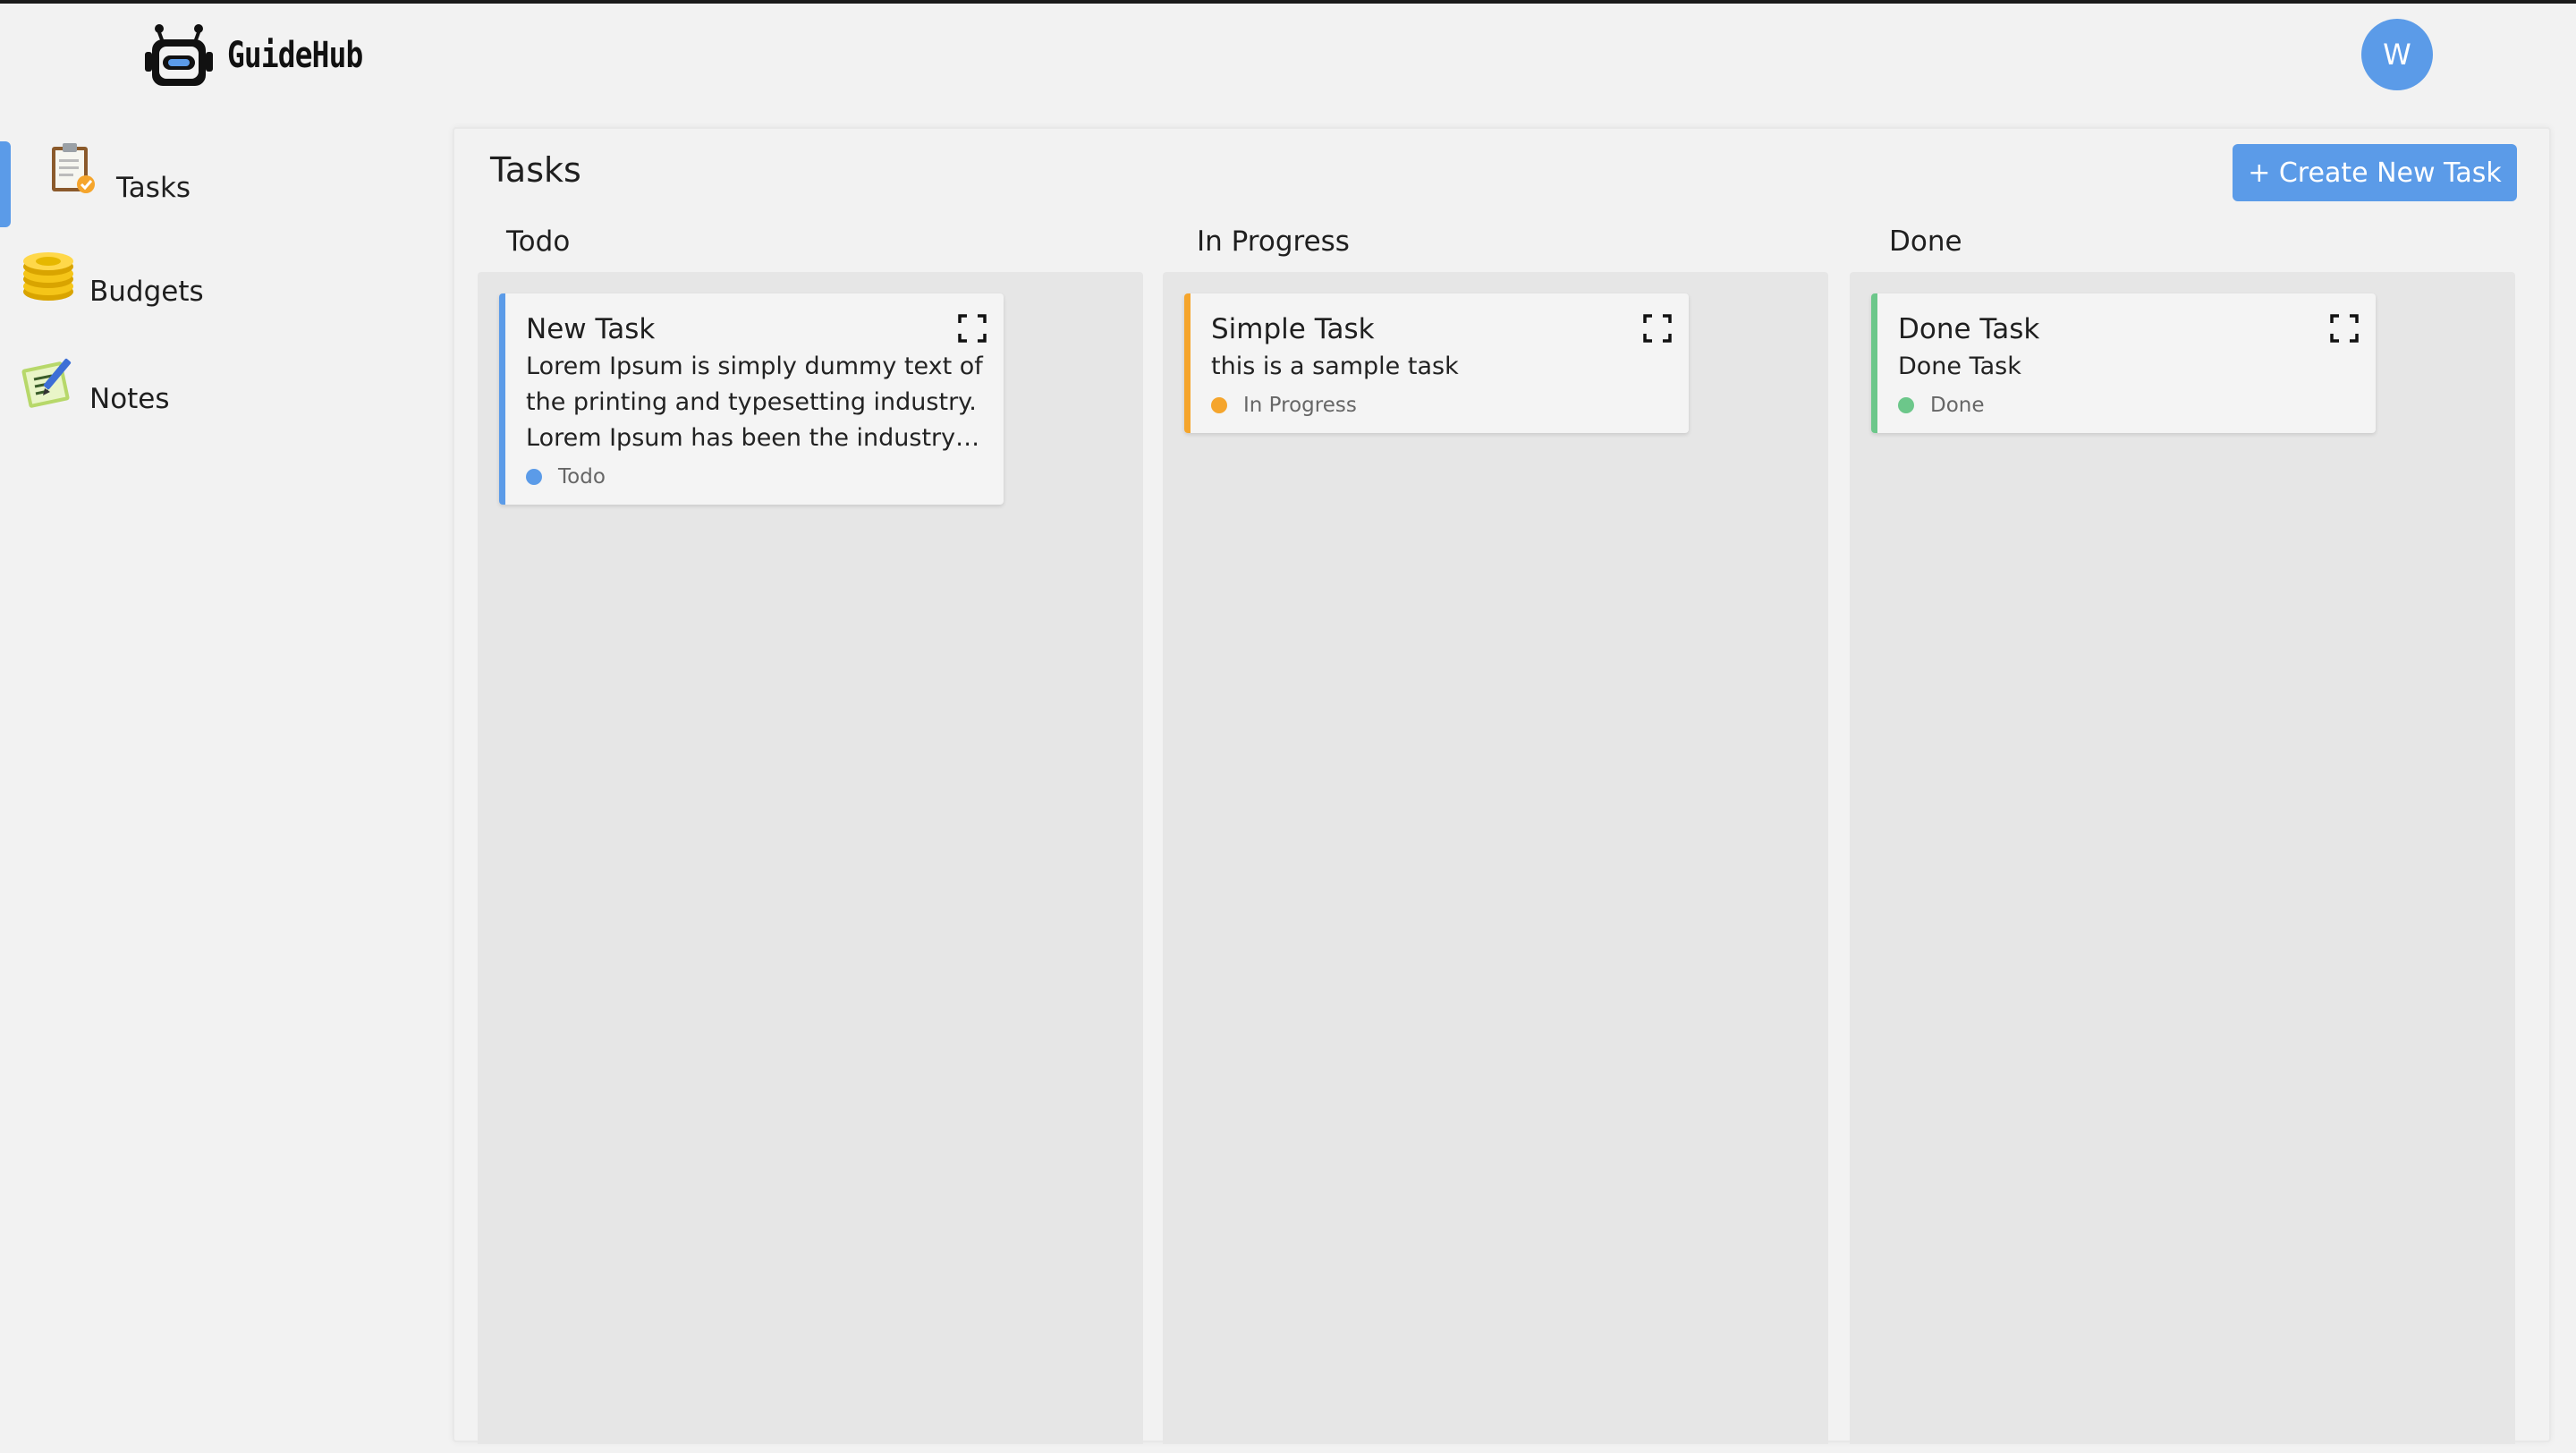  Describe the element at coordinates (2123, 363) in the screenshot. I see `task-card: Done Task Done Task Done` at that location.